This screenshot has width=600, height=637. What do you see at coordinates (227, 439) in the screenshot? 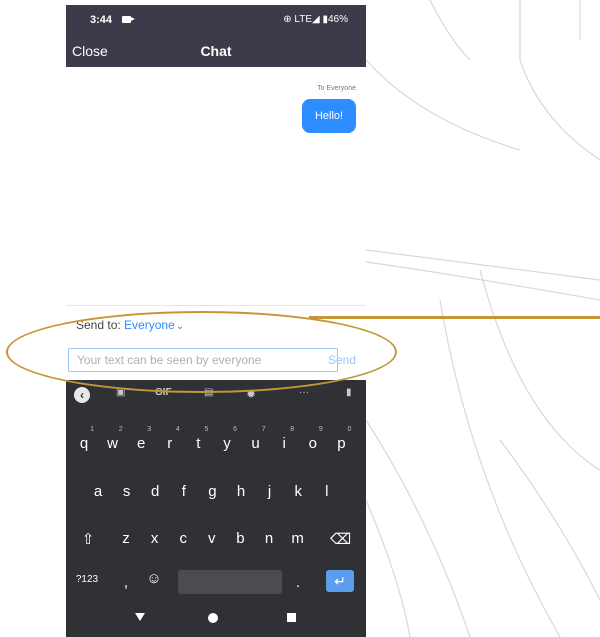
I see `key-y: y6` at bounding box center [227, 439].